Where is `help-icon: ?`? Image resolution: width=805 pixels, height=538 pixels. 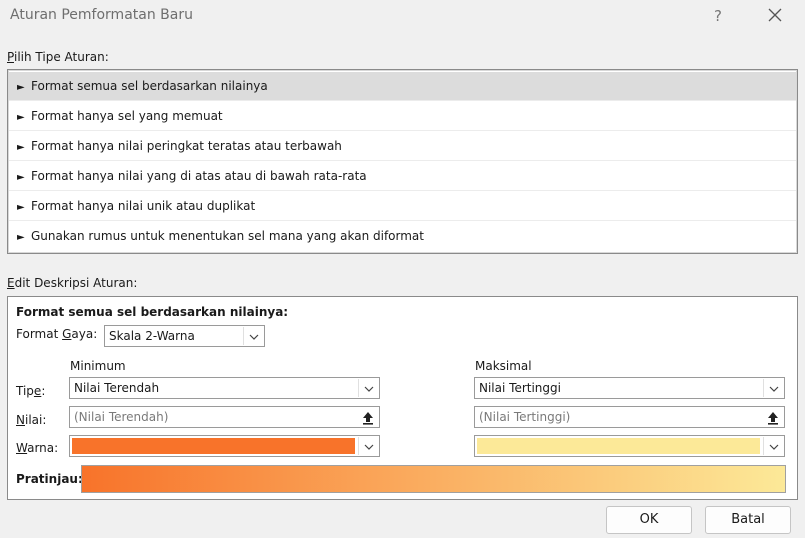 help-icon: ? is located at coordinates (718, 16).